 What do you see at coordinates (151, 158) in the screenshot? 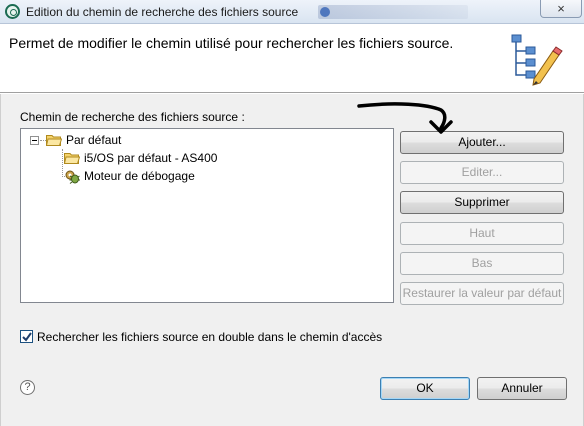
I see `tree-item-label: i5/OS par défaut - AS400` at bounding box center [151, 158].